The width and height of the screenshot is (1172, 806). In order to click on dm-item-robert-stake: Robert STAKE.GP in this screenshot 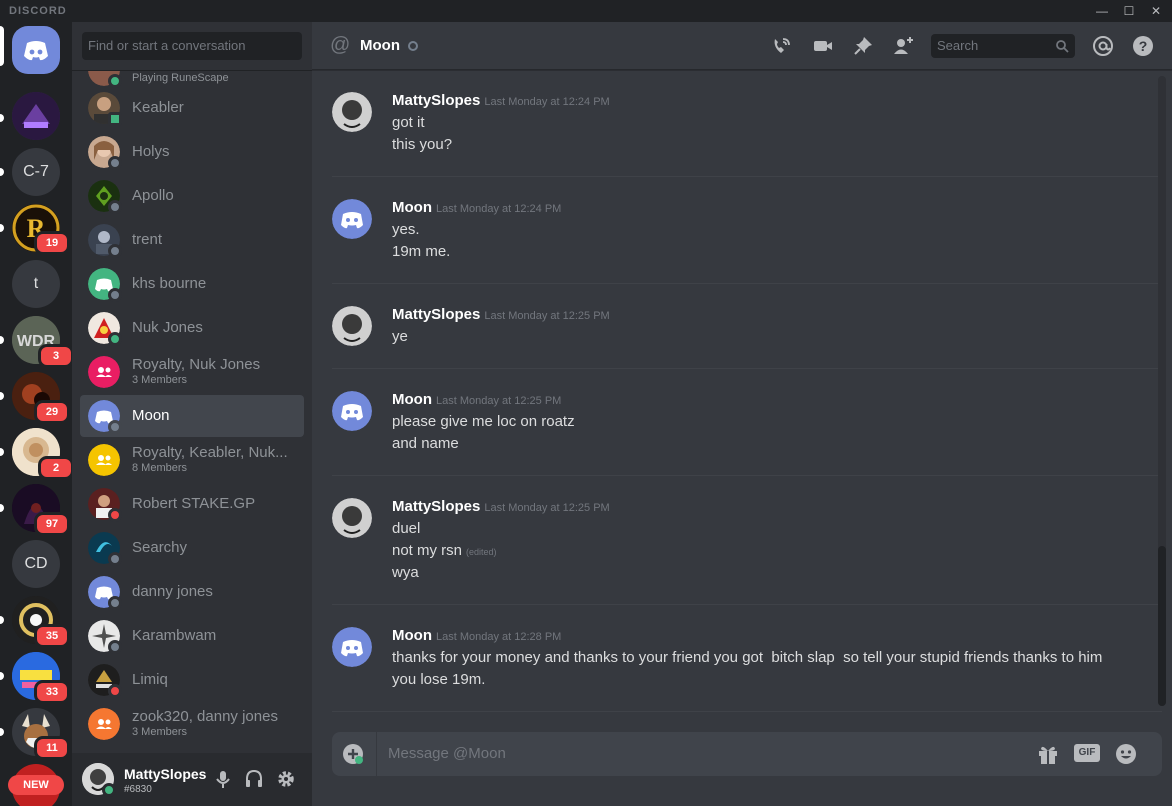, I will do `click(192, 504)`.